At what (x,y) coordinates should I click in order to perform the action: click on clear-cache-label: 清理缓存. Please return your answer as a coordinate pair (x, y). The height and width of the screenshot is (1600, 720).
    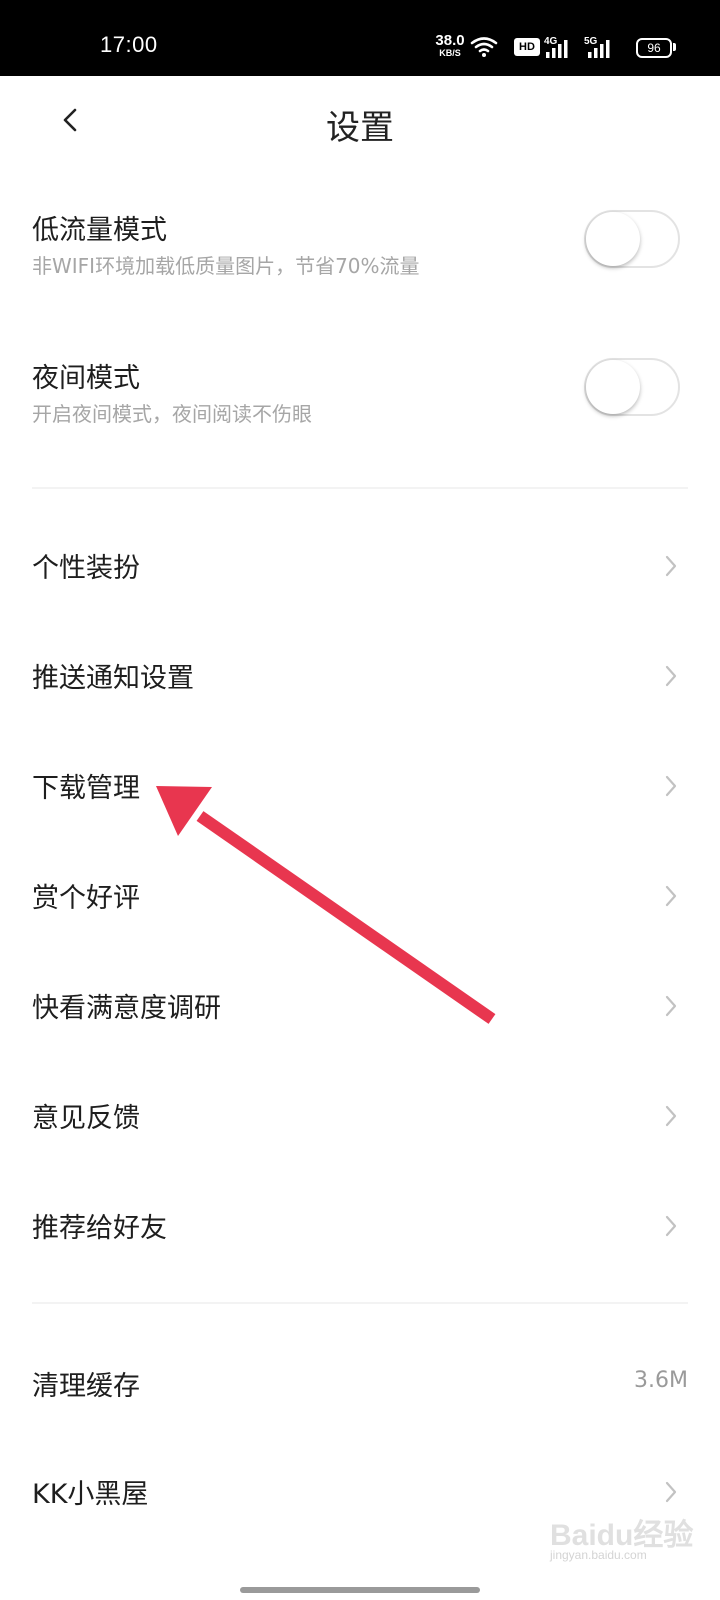
    Looking at the image, I should click on (86, 1386).